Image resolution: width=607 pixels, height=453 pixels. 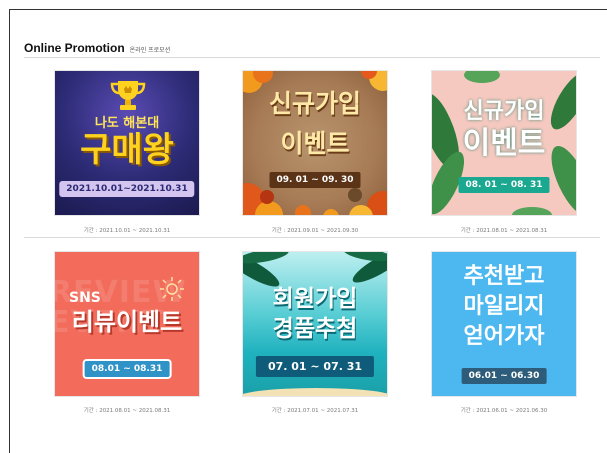 I want to click on promotion-card-purchase-king: 나도 해본대 구매왕 2021.10.01~2021.10.31, so click(x=127, y=143).